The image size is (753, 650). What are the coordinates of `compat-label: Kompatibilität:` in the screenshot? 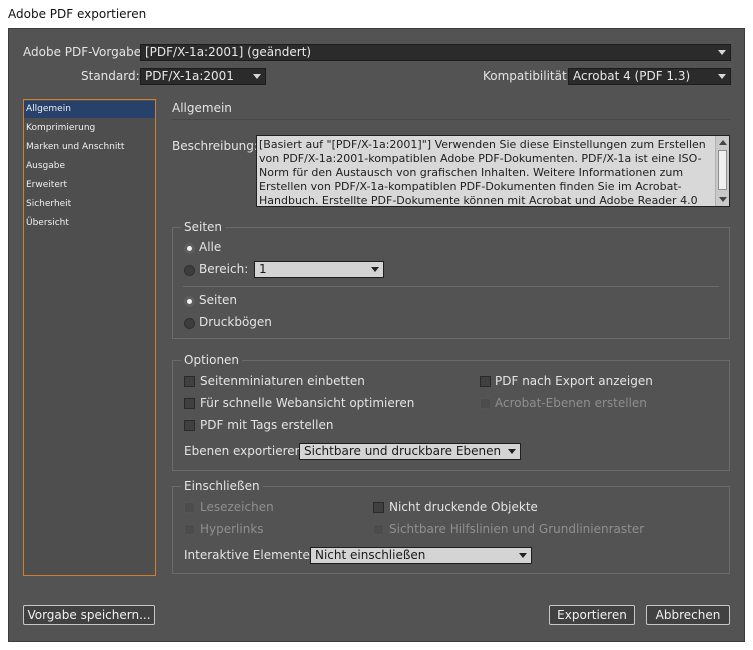 It's located at (527, 76).